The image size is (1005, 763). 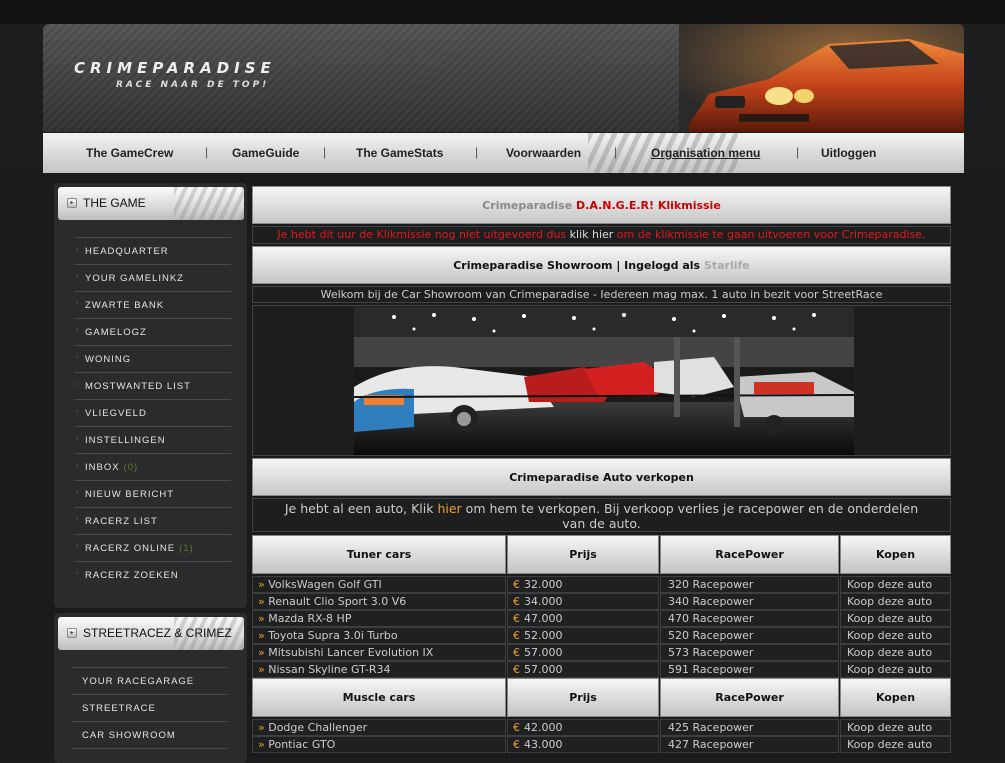 I want to click on muscle-col-power: RacePower, so click(x=749, y=697).